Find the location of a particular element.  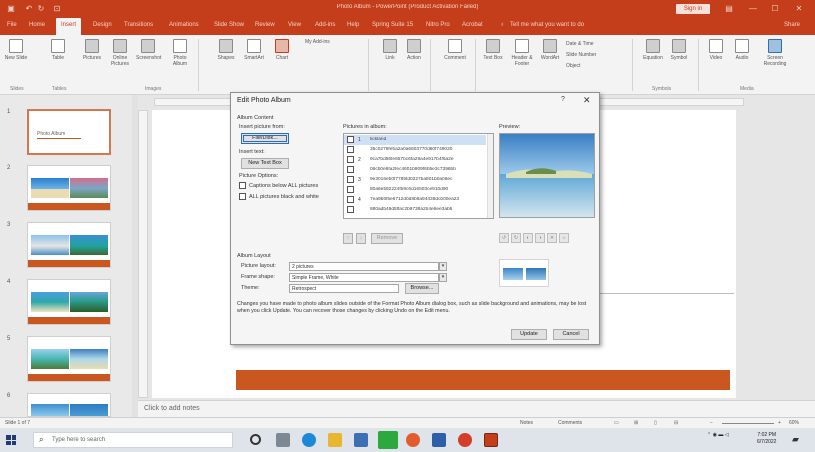

list-item: 2 9ca7bd56fe657bc6fa29a4e917b4f6a2e is located at coordinates (415, 160).